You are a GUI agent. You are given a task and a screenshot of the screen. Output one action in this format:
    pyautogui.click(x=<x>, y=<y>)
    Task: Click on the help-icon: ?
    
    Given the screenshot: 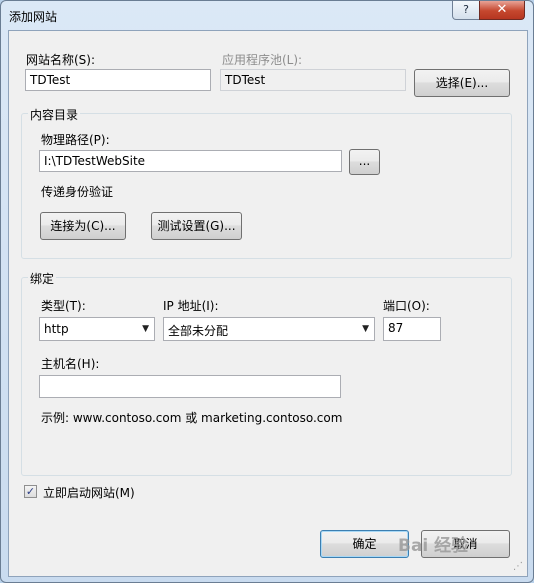 What is the action you would take?
    pyautogui.click(x=466, y=9)
    